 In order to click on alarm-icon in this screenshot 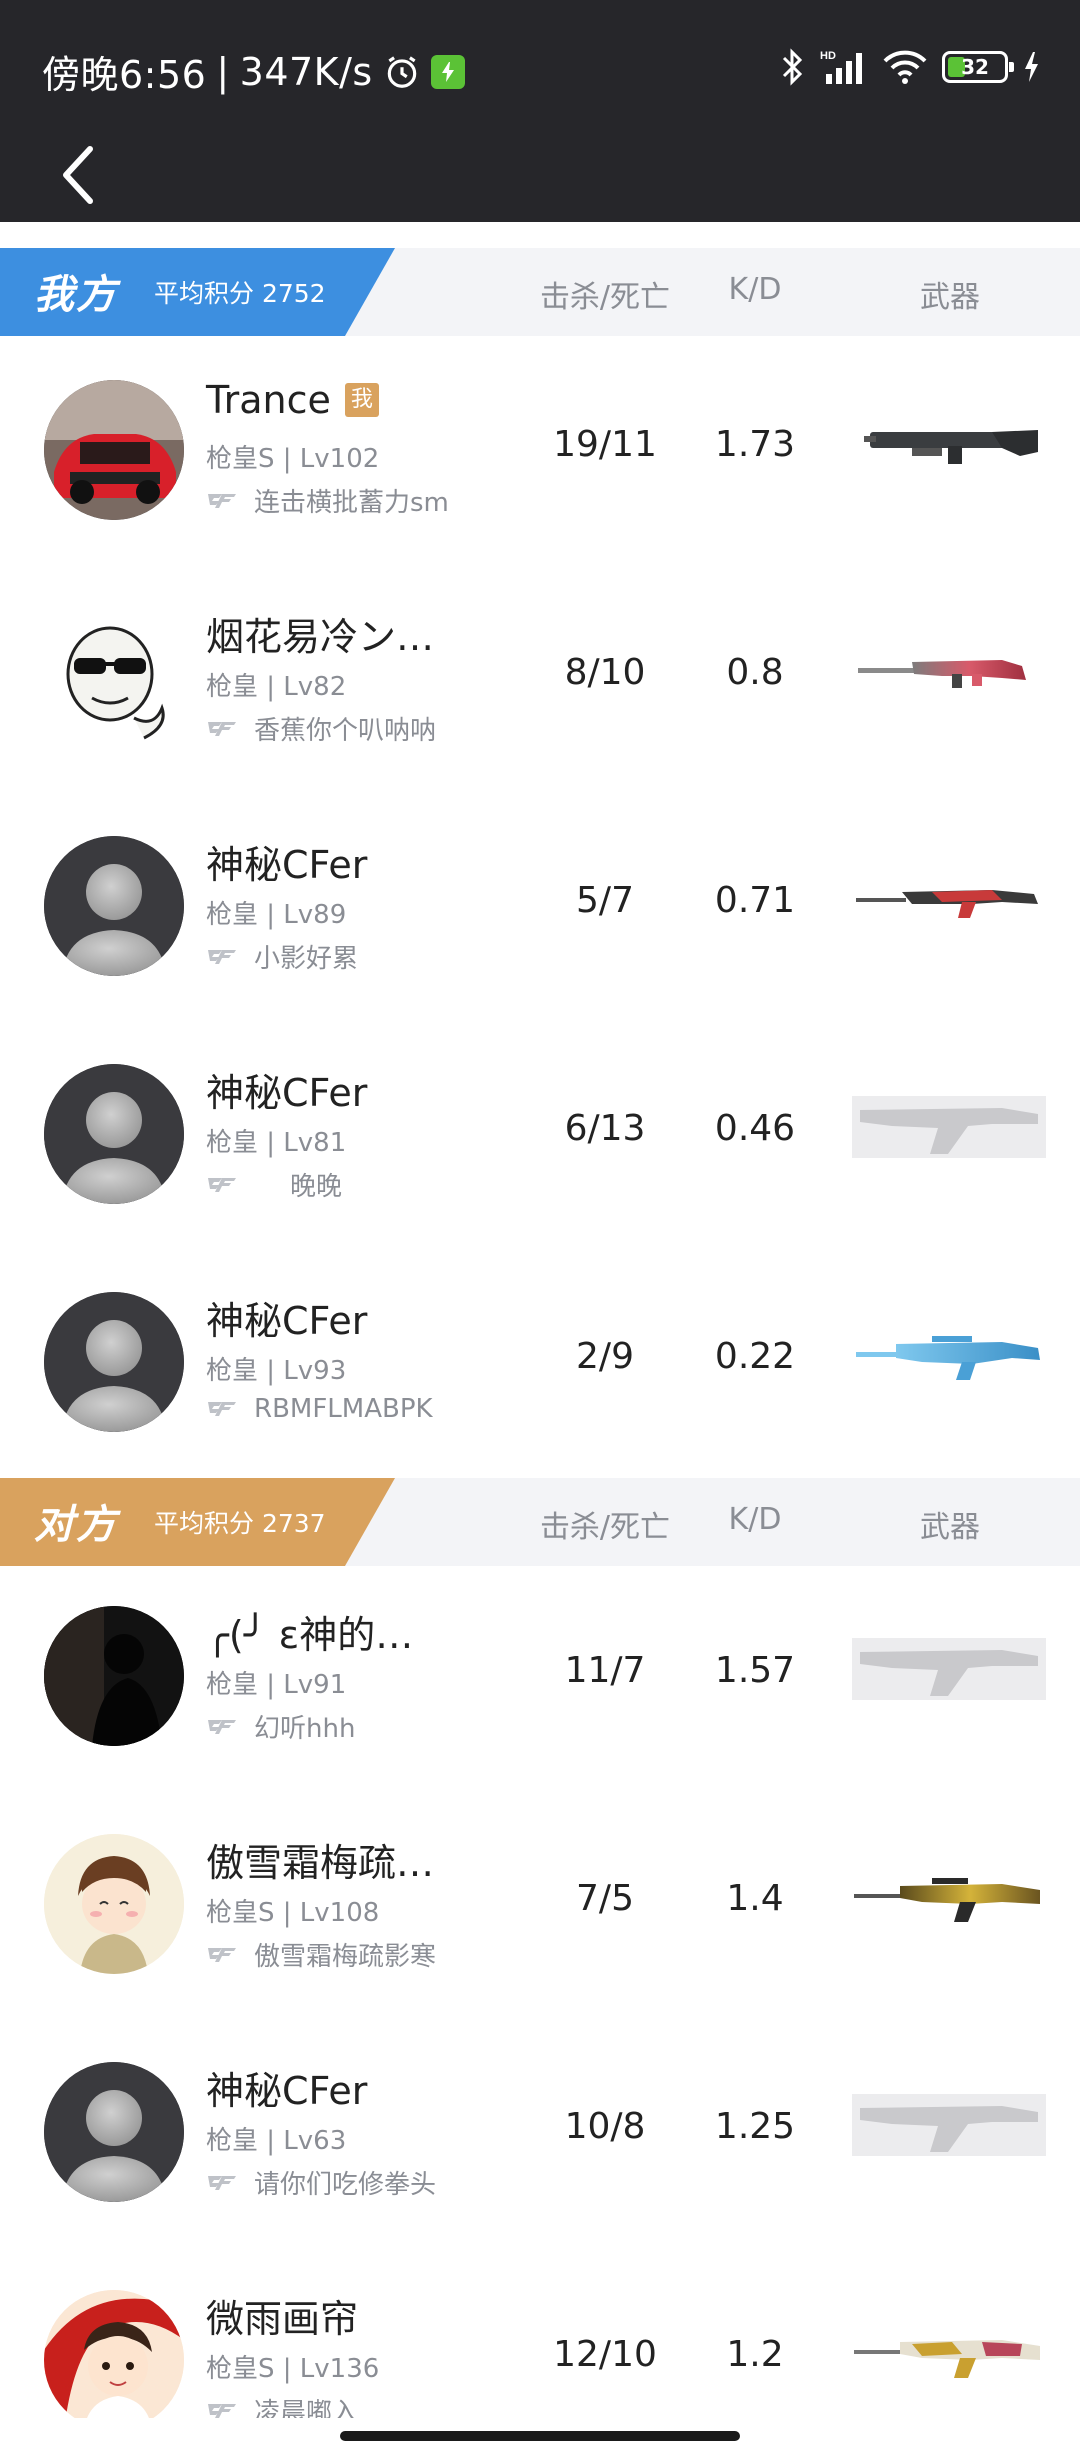, I will do `click(401, 71)`.